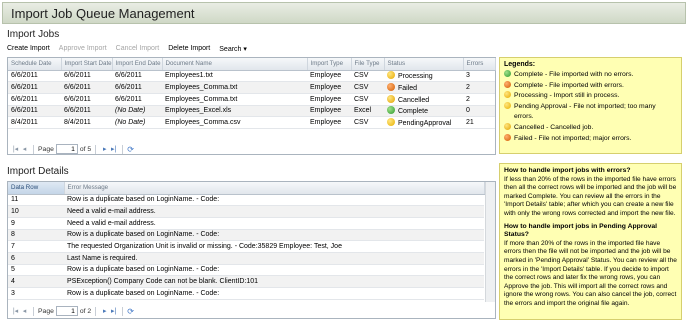 This screenshot has height=333, width=688. I want to click on approve-import-button: Approve Import, so click(83, 51).